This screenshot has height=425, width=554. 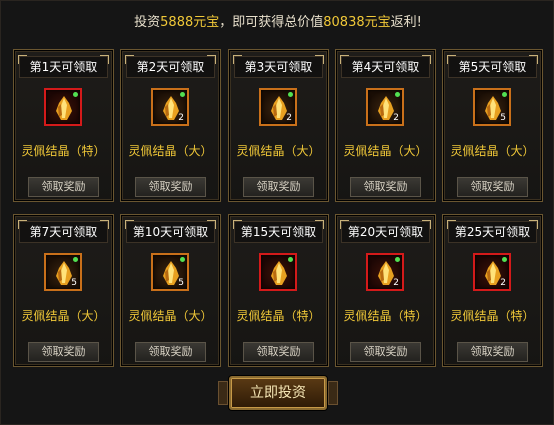 I want to click on reward-day-label: 第5天可领取, so click(x=492, y=67).